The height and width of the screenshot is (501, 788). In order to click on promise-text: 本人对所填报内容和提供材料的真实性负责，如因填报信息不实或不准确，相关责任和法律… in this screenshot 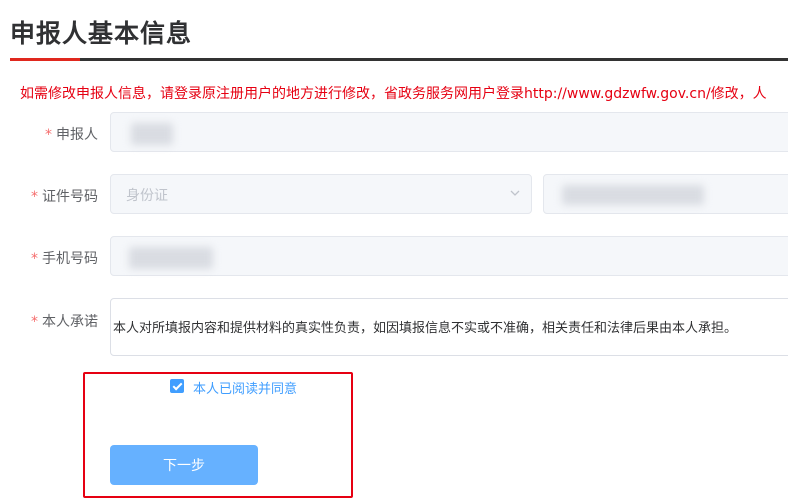, I will do `click(425, 328)`.